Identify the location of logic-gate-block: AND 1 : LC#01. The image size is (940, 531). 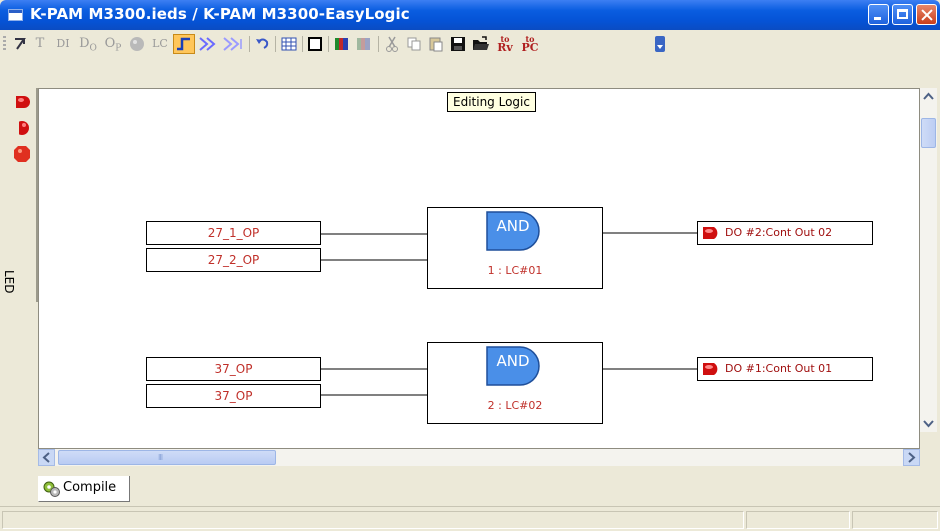
(515, 248).